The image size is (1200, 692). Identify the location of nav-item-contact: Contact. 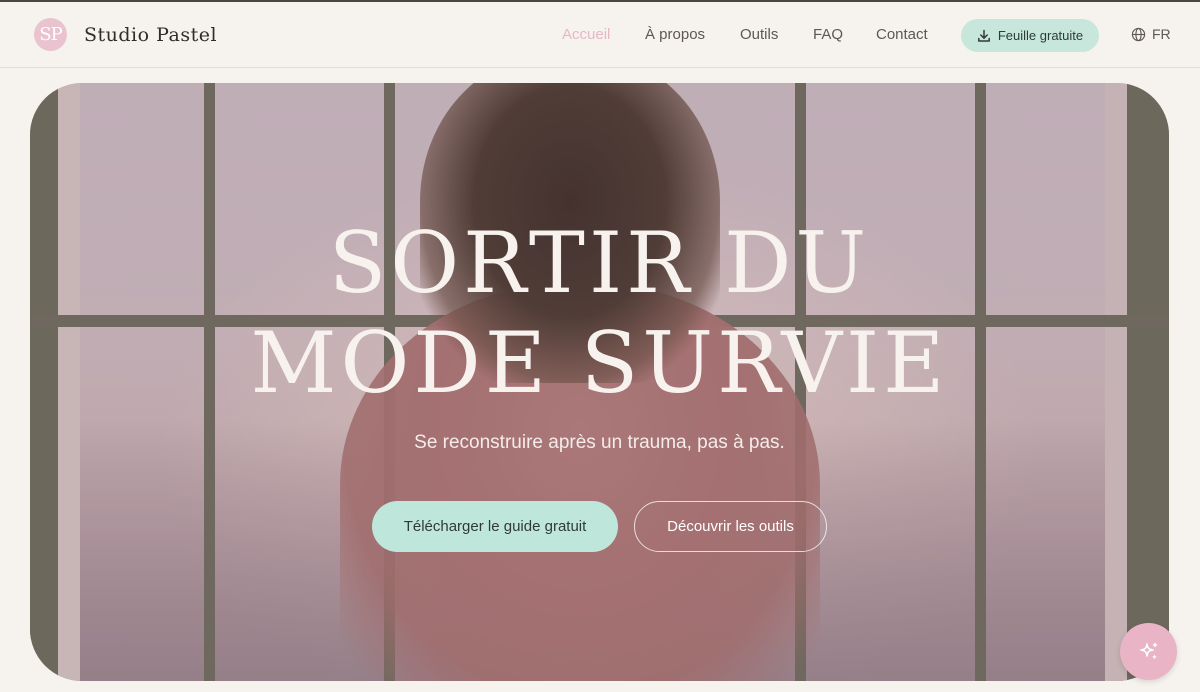
(902, 34).